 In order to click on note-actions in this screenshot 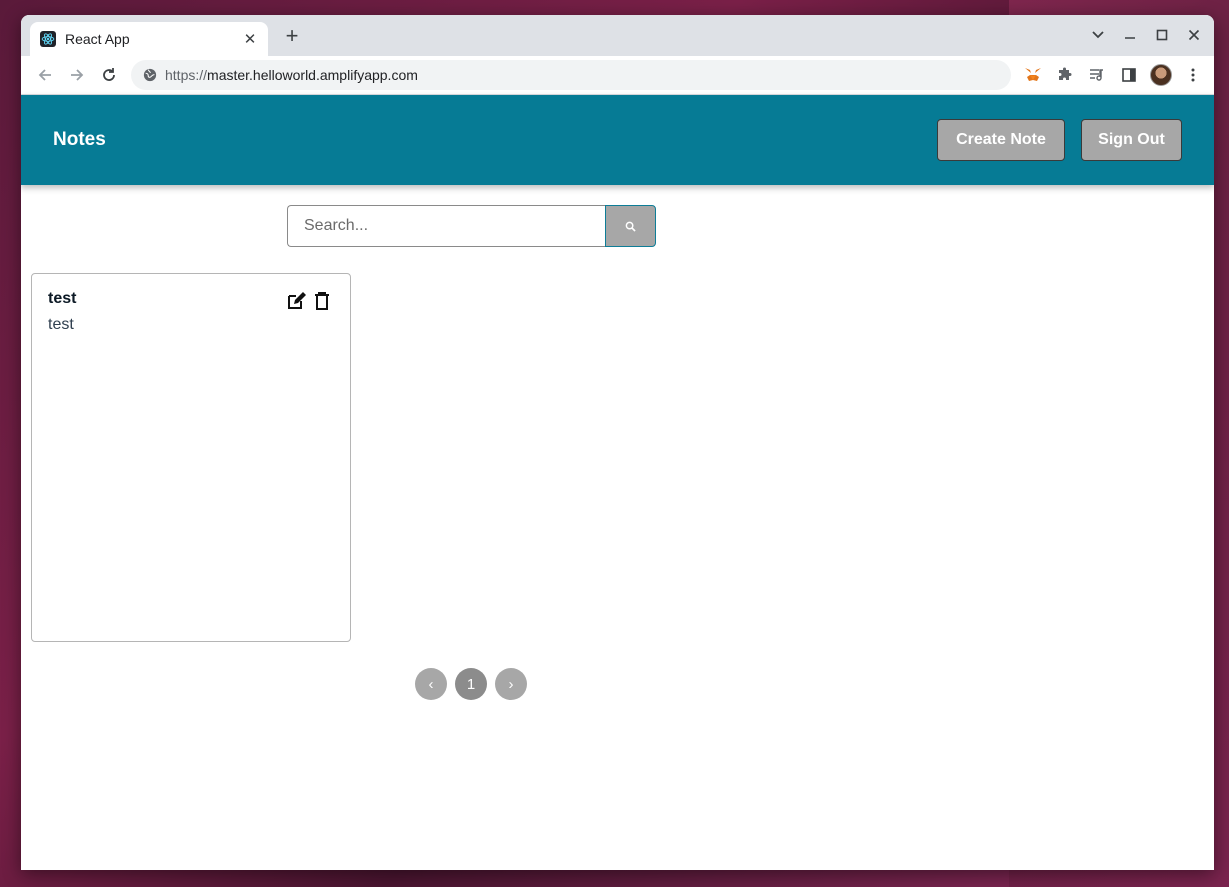, I will do `click(309, 301)`.